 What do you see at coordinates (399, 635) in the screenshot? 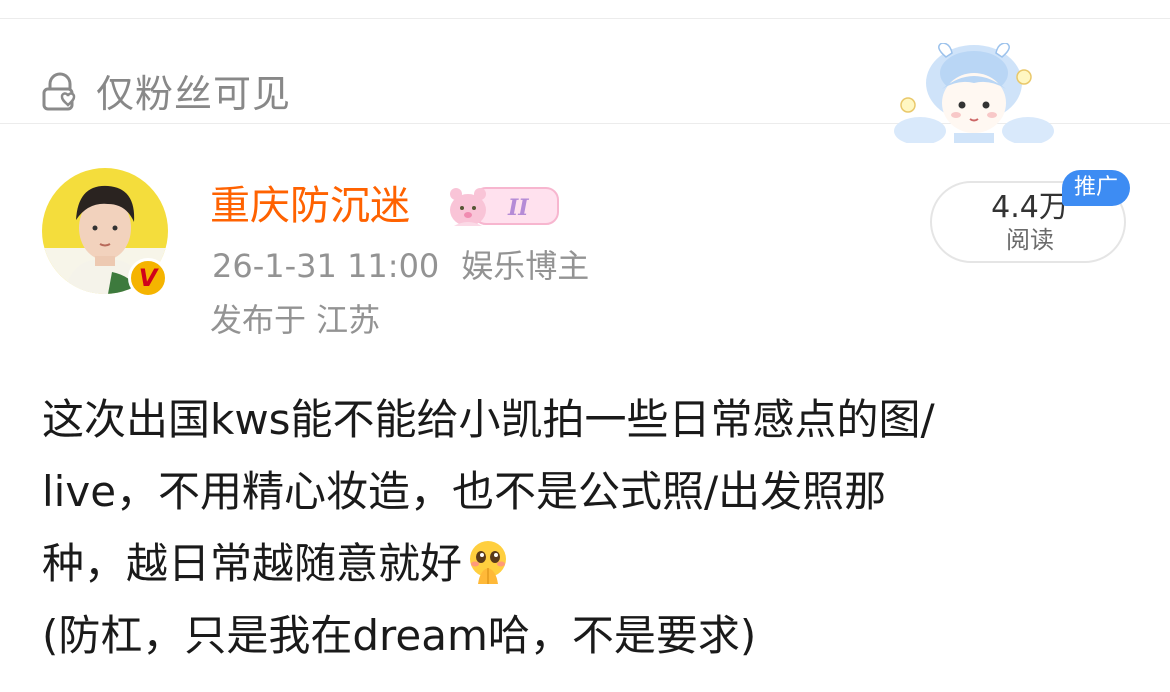
I see `post-line: (防杠，只是我在dream哈，不是要求)` at bounding box center [399, 635].